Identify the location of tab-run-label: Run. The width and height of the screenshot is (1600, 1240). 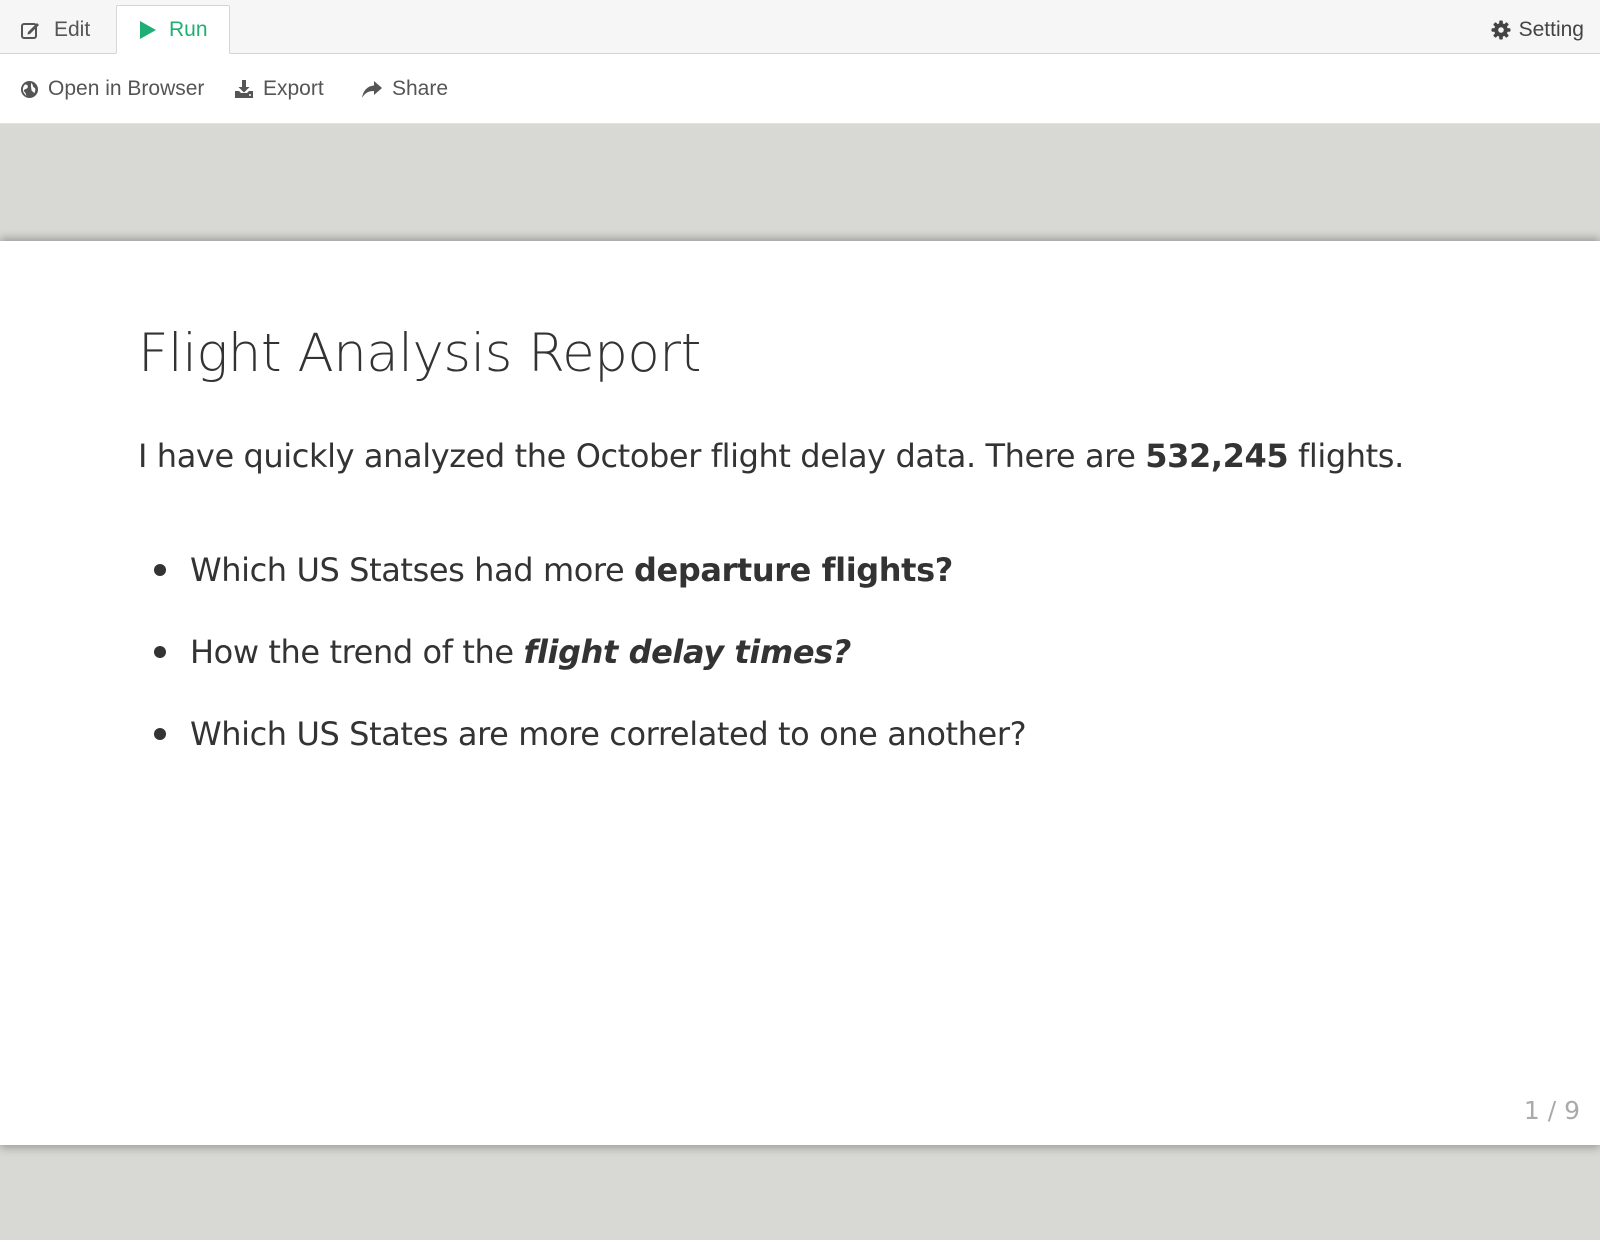
(188, 29).